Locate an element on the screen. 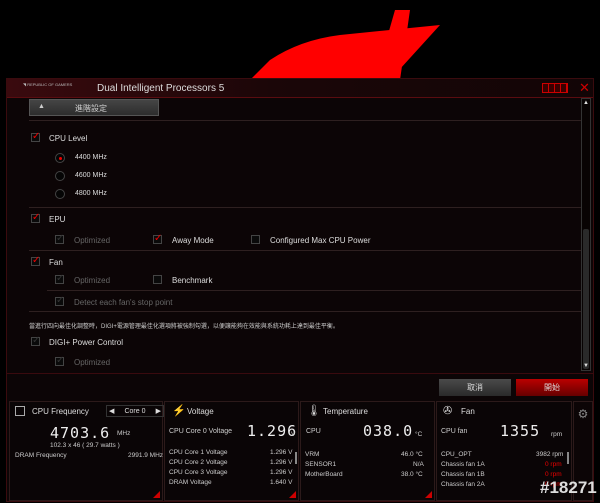 This screenshot has height=503, width=600. row-value: 46.0 °C is located at coordinates (412, 454).